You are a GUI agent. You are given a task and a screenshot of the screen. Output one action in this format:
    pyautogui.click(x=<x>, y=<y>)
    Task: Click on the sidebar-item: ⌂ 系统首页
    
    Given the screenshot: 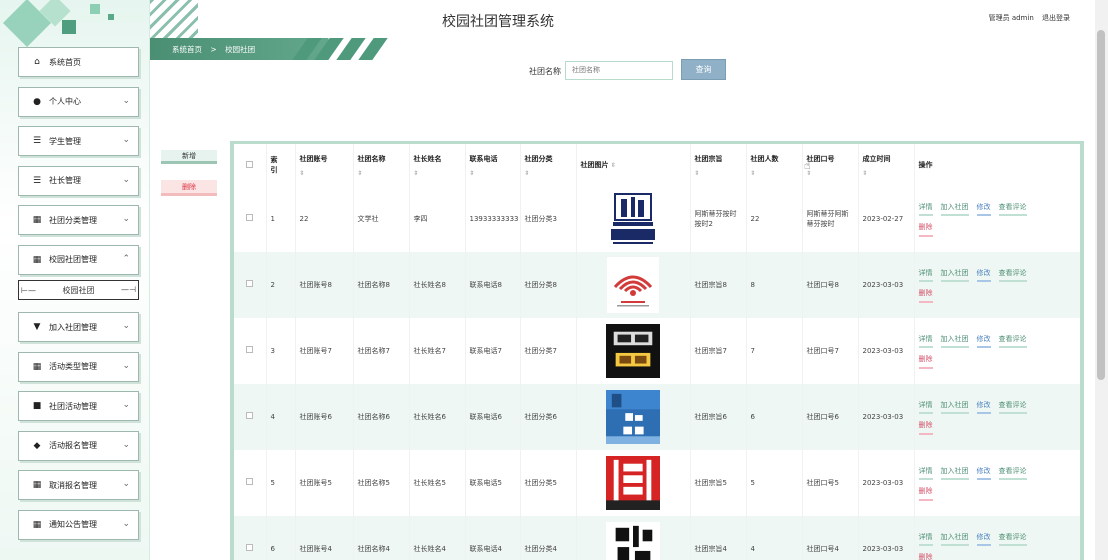 What is the action you would take?
    pyautogui.click(x=78, y=62)
    